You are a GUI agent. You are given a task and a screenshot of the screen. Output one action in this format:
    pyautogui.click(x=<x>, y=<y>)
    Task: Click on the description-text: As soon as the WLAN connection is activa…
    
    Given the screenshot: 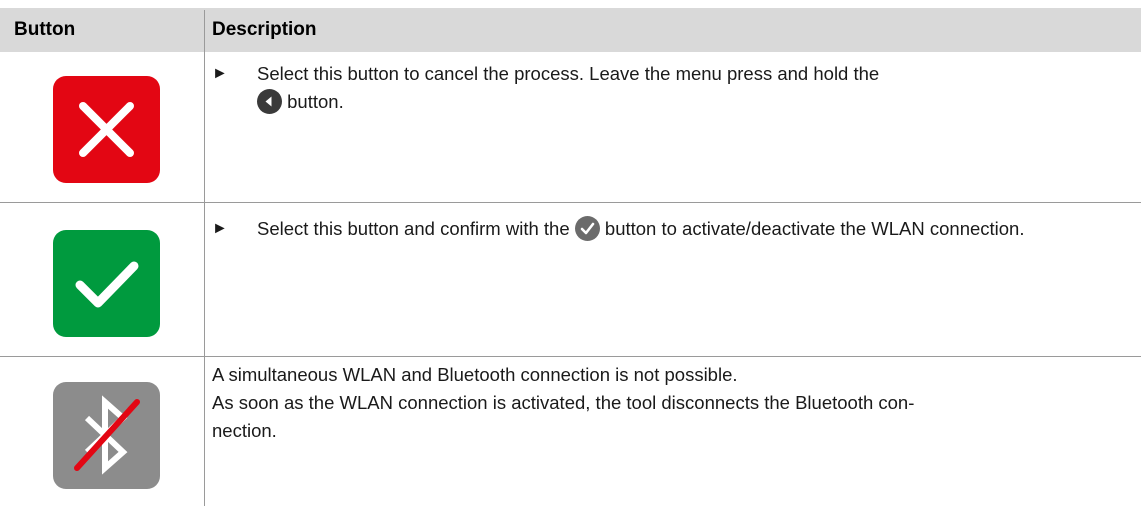 What is the action you would take?
    pyautogui.click(x=563, y=402)
    